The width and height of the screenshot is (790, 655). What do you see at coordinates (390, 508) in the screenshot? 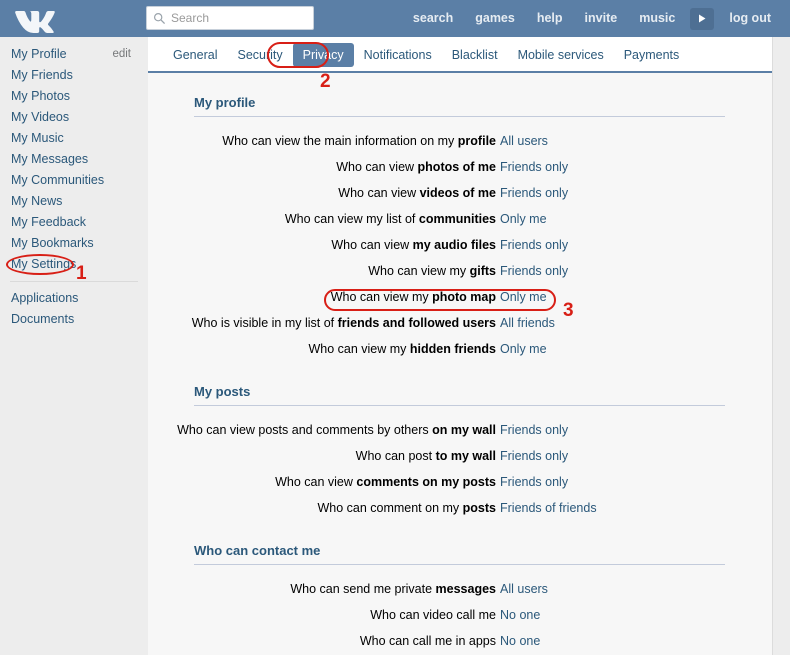
I see `label-prefix: Who can comment on my` at bounding box center [390, 508].